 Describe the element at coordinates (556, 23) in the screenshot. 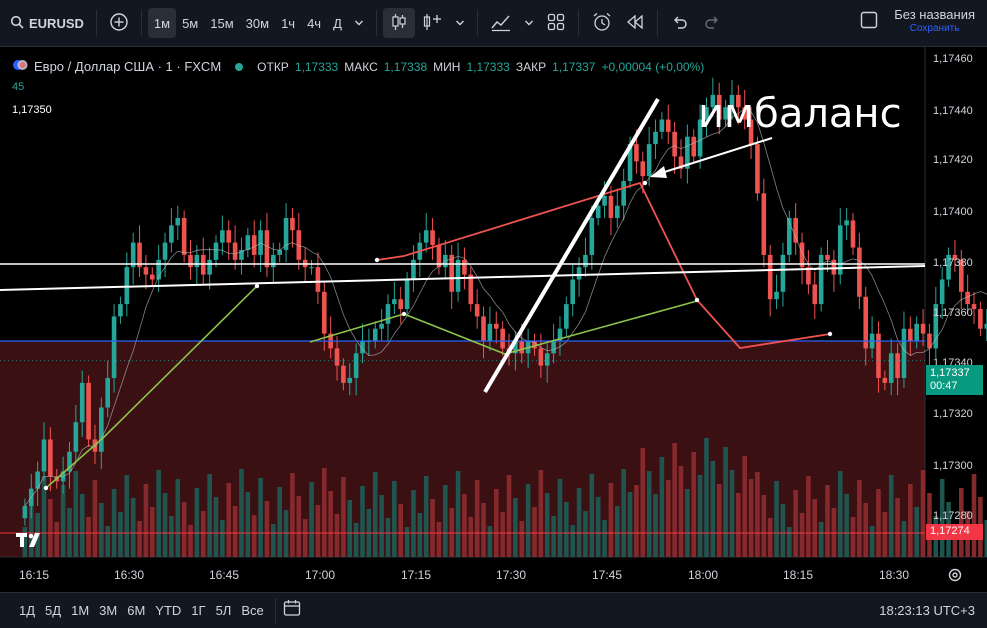

I see `layout-button` at that location.